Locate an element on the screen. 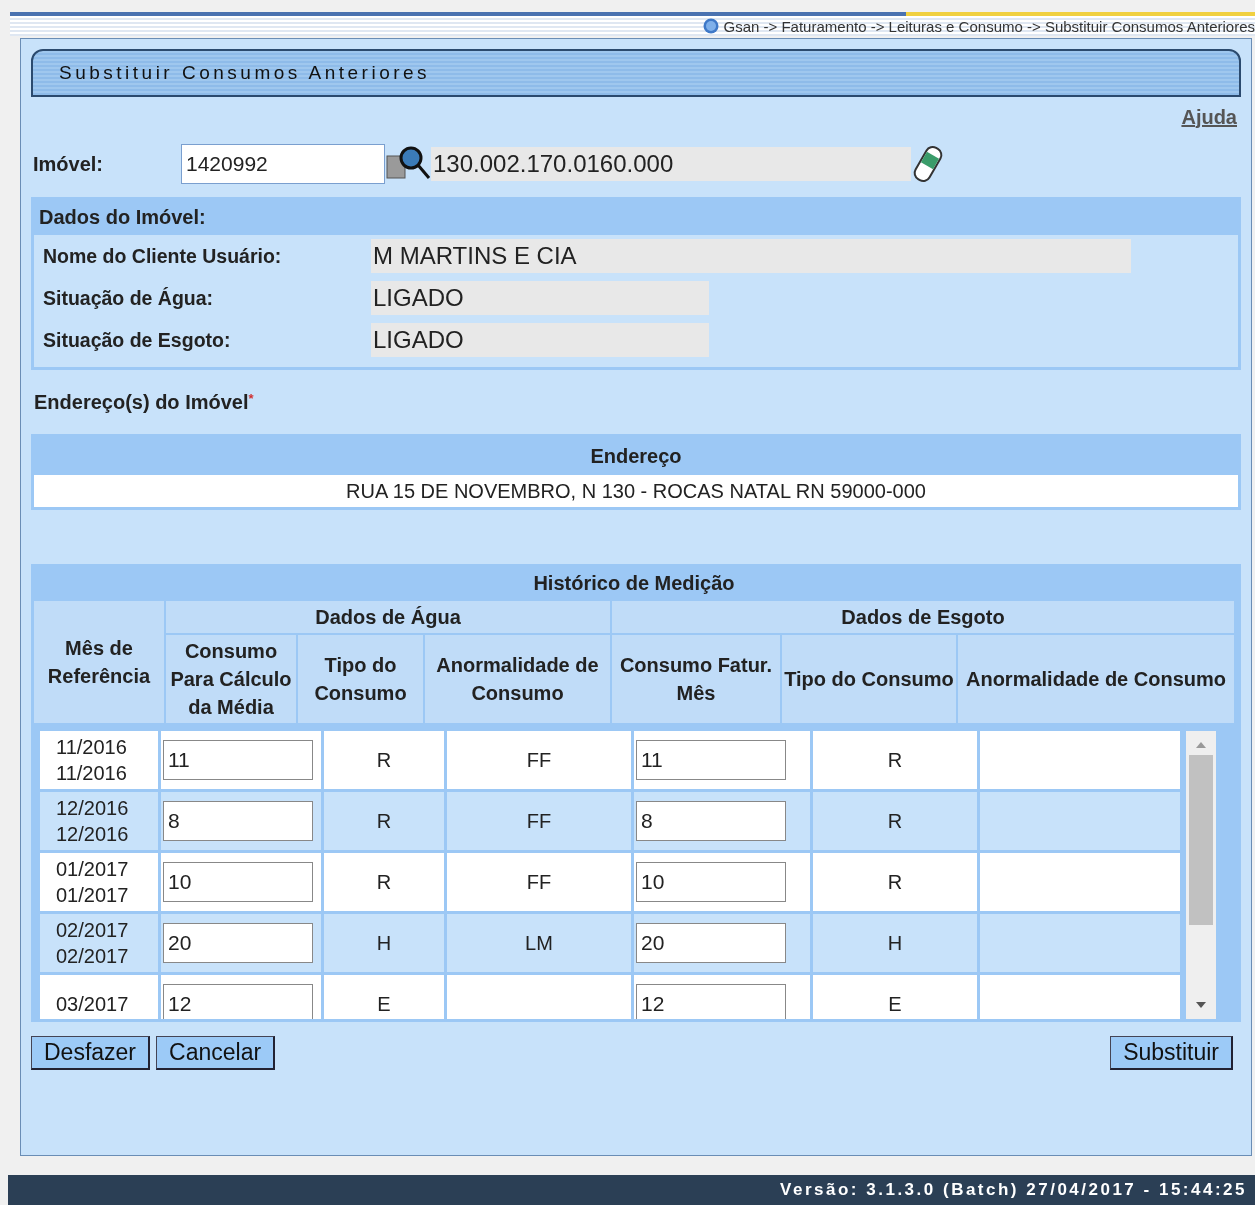 This screenshot has width=1255, height=1205. scroll-down-icon is located at coordinates (1201, 1005).